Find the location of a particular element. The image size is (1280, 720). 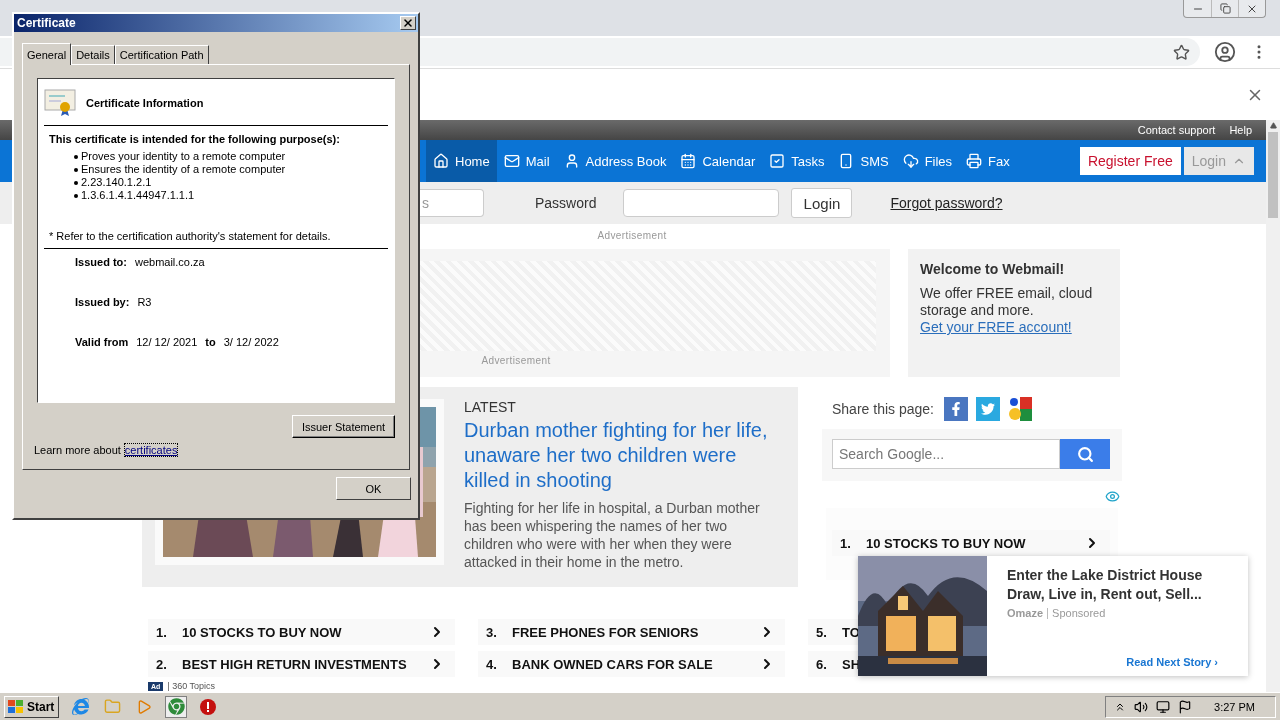

eye-icon is located at coordinates (1112, 496).